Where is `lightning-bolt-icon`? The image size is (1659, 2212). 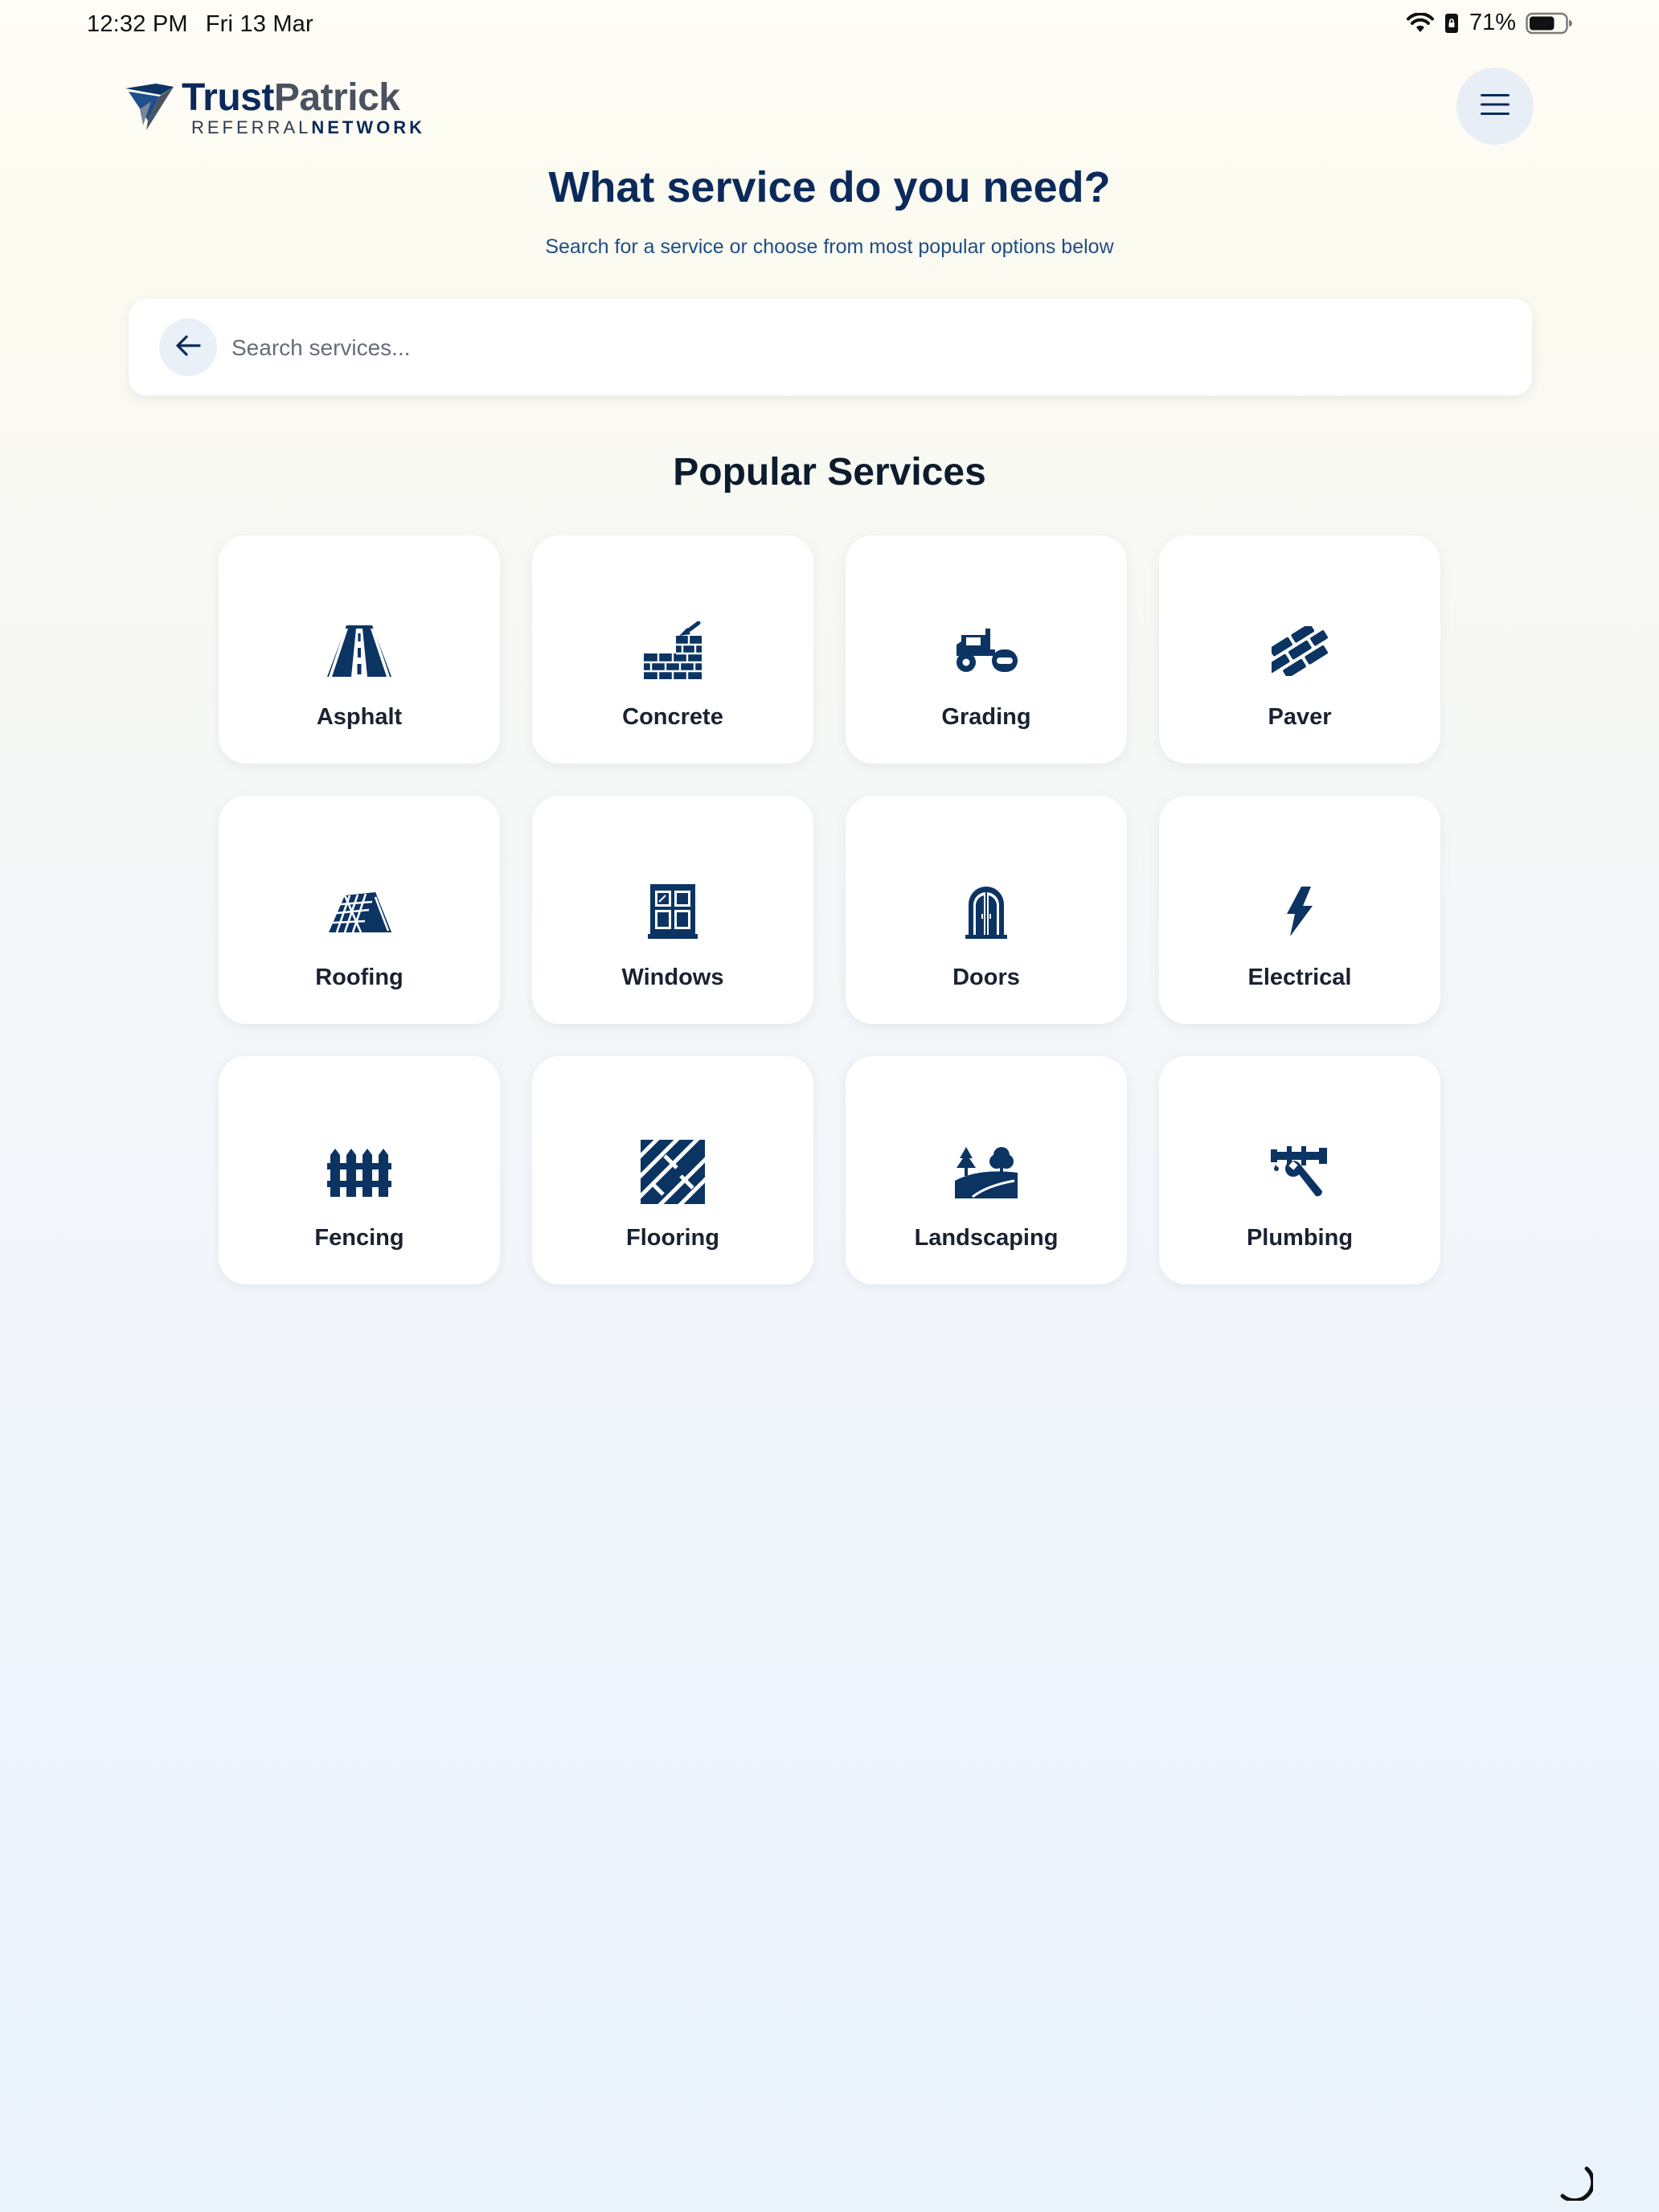 lightning-bolt-icon is located at coordinates (1299, 911).